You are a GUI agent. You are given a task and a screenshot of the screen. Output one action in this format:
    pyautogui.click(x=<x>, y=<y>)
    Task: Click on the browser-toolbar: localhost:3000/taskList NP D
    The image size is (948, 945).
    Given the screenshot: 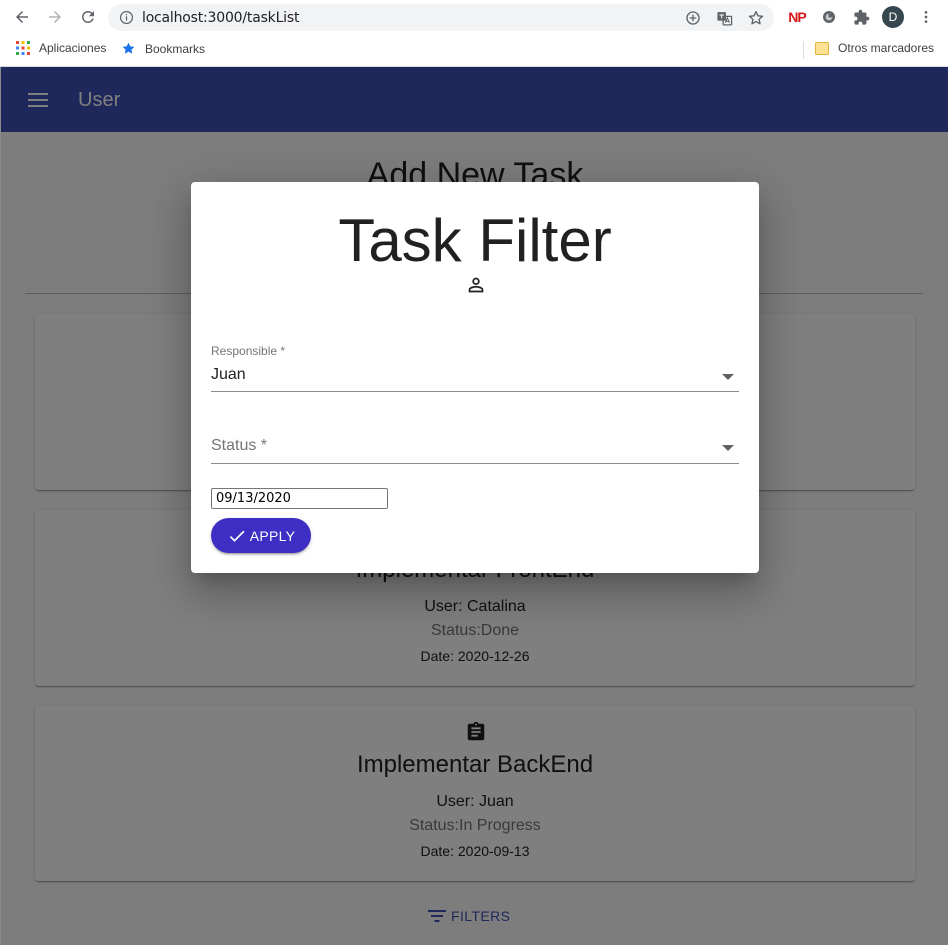 What is the action you would take?
    pyautogui.click(x=474, y=17)
    